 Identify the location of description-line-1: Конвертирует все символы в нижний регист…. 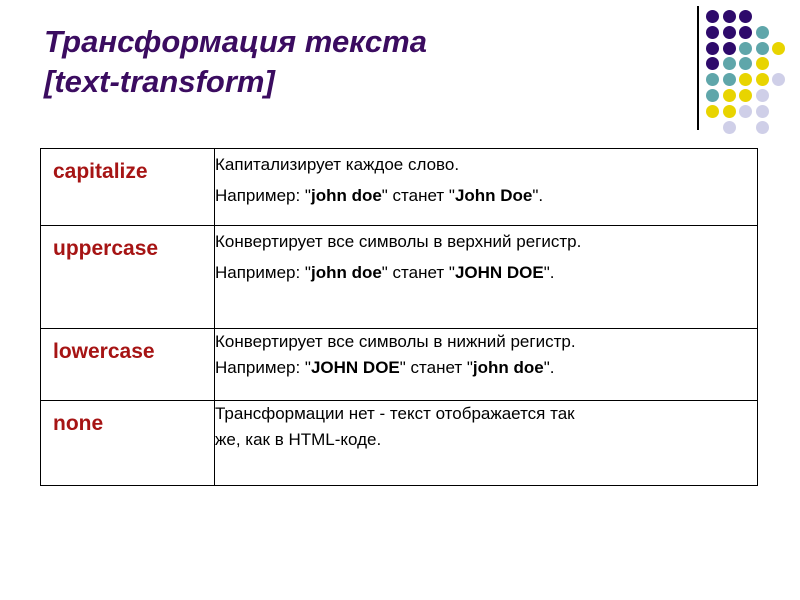
(395, 341).